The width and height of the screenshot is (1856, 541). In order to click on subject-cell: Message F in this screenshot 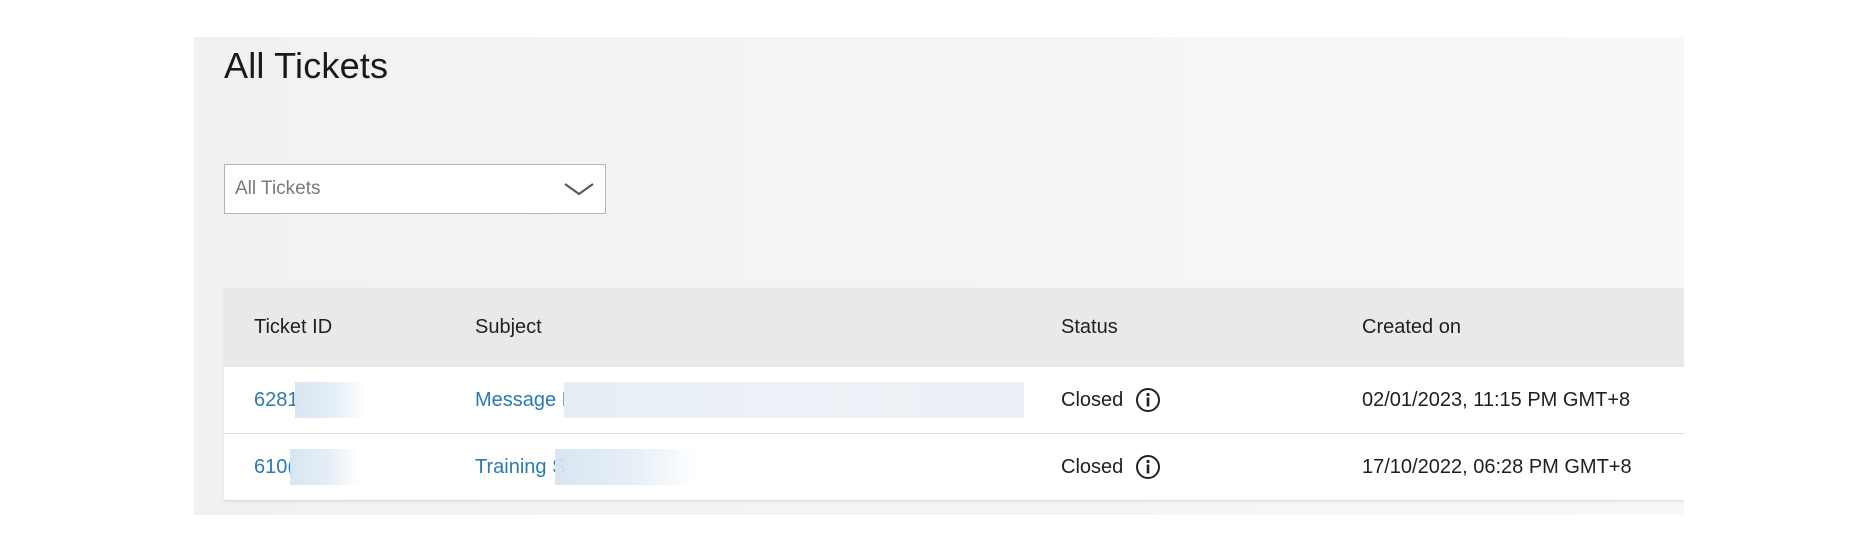, I will do `click(749, 400)`.